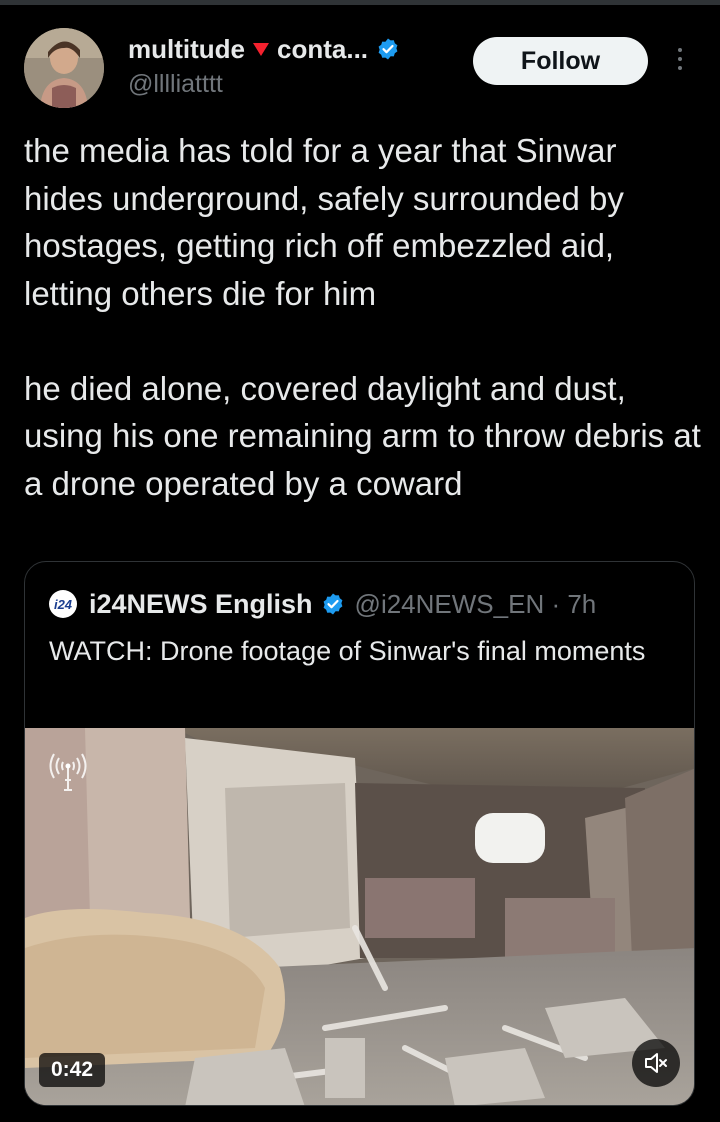 This screenshot has width=720, height=1122. What do you see at coordinates (68, 772) in the screenshot?
I see `broadcast-tower-icon` at bounding box center [68, 772].